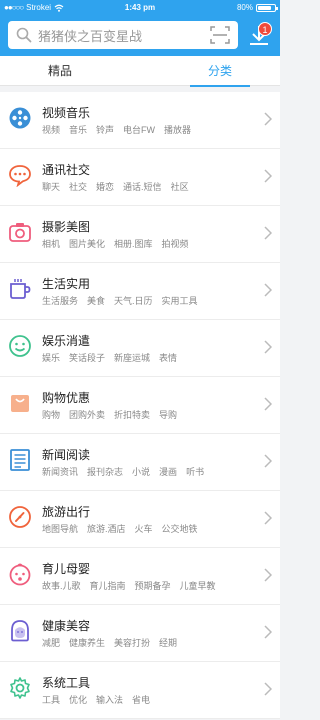 The height and width of the screenshot is (720, 320). Describe the element at coordinates (87, 244) in the screenshot. I see `category-tag: 图片美化` at that location.